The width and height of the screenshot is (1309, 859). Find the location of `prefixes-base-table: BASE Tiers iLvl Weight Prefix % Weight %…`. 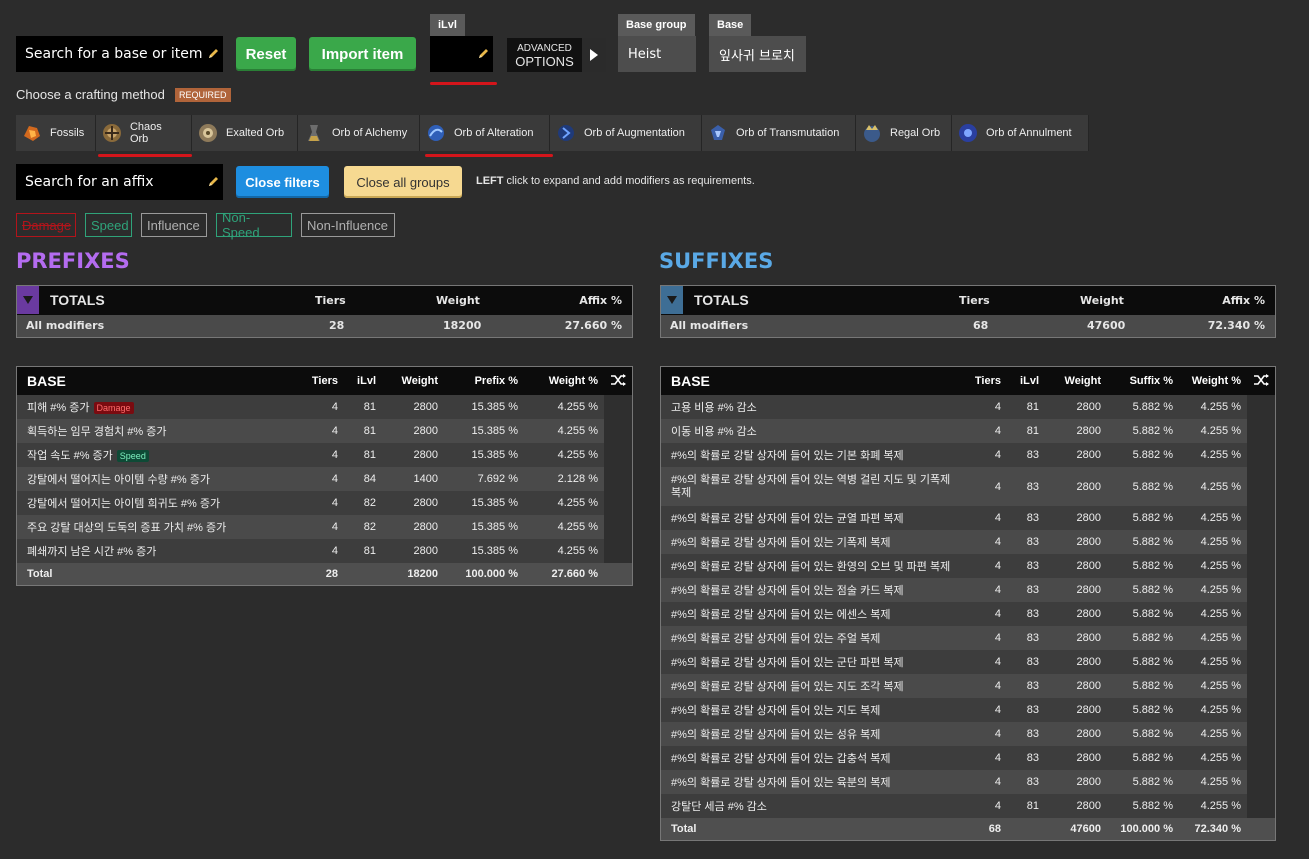

prefixes-base-table: BASE Tiers iLvl Weight Prefix % Weight %… is located at coordinates (324, 476).